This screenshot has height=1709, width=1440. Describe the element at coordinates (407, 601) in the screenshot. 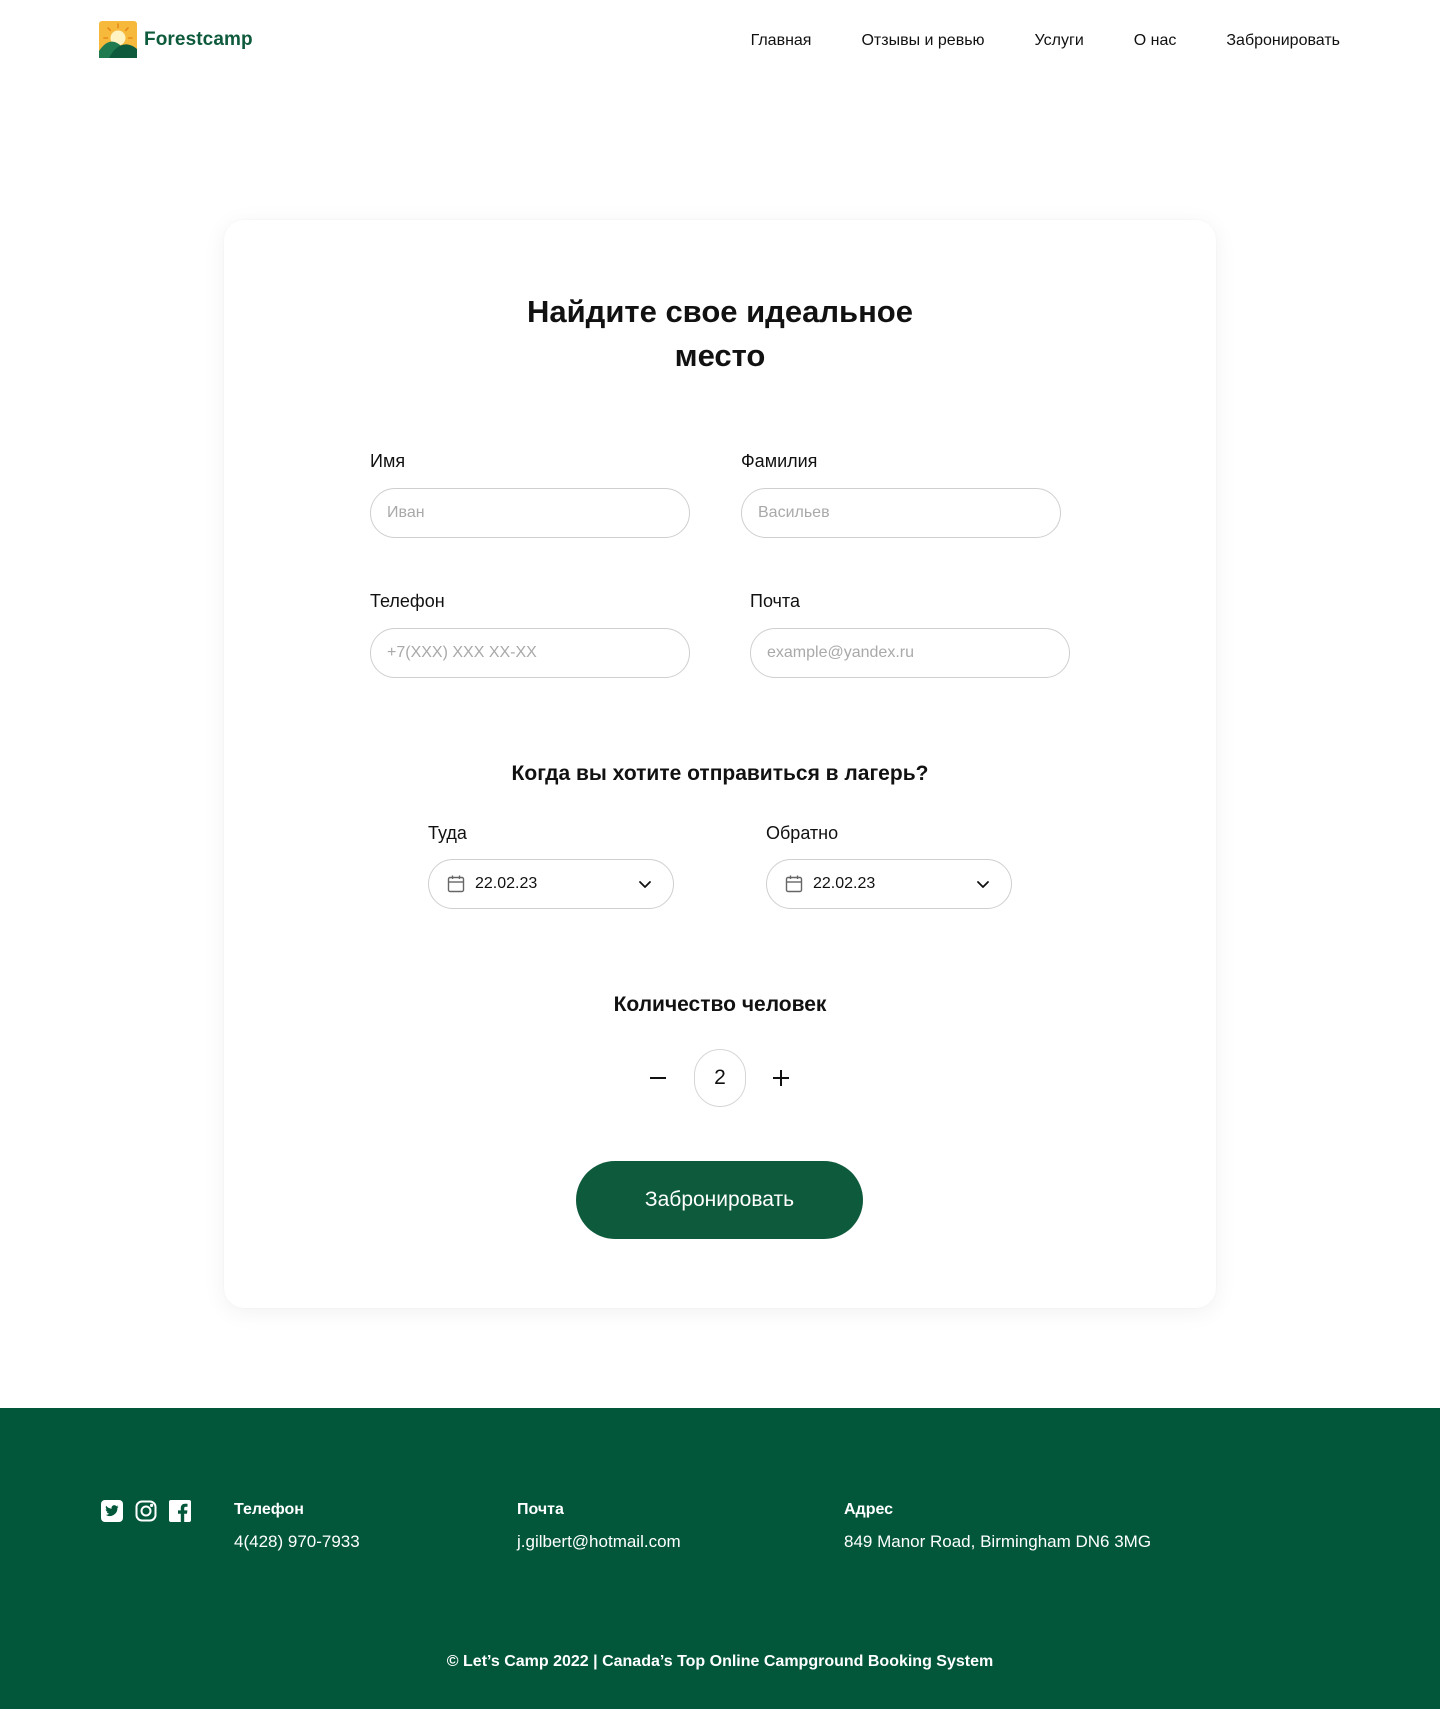

I see `phone-label: Телефон` at that location.